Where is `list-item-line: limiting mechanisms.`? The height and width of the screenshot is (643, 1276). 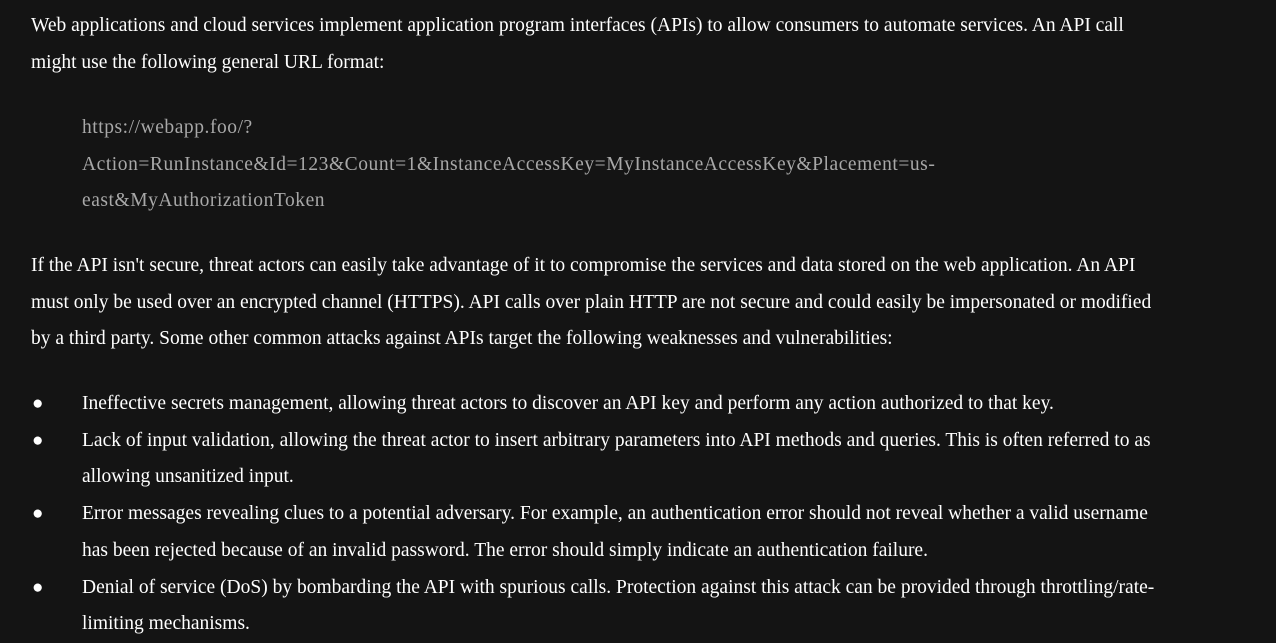 list-item-line: limiting mechanisms. is located at coordinates (166, 624).